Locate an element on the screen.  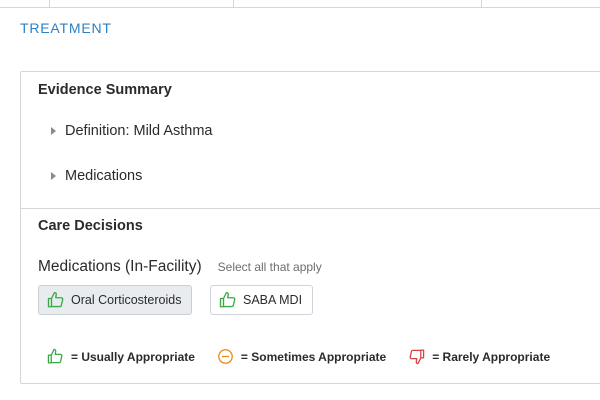
option-label: SABA MDI is located at coordinates (273, 300).